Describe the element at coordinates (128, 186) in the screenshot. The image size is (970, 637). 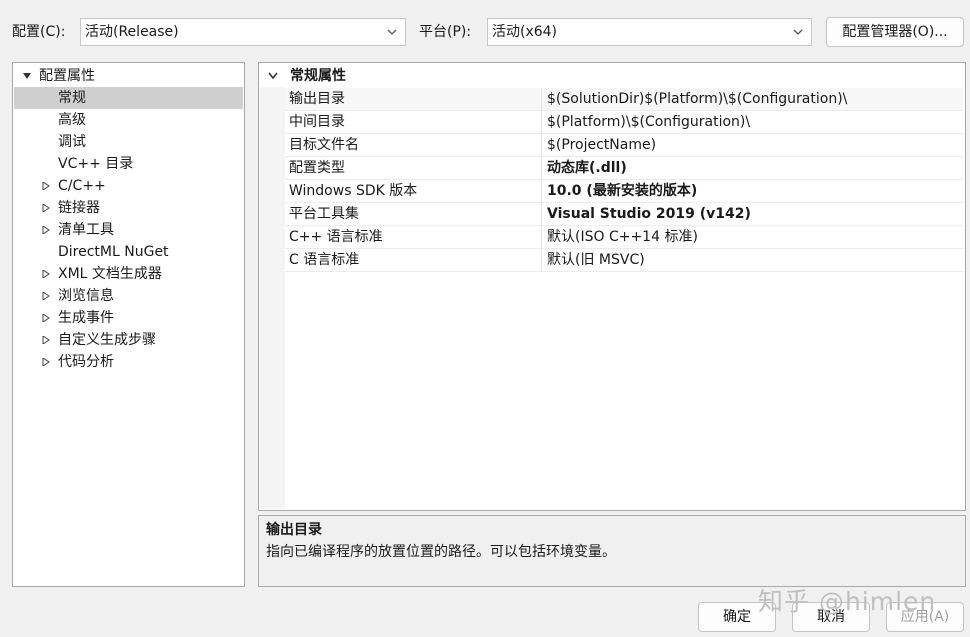
I see `tree-item: C/C++` at that location.